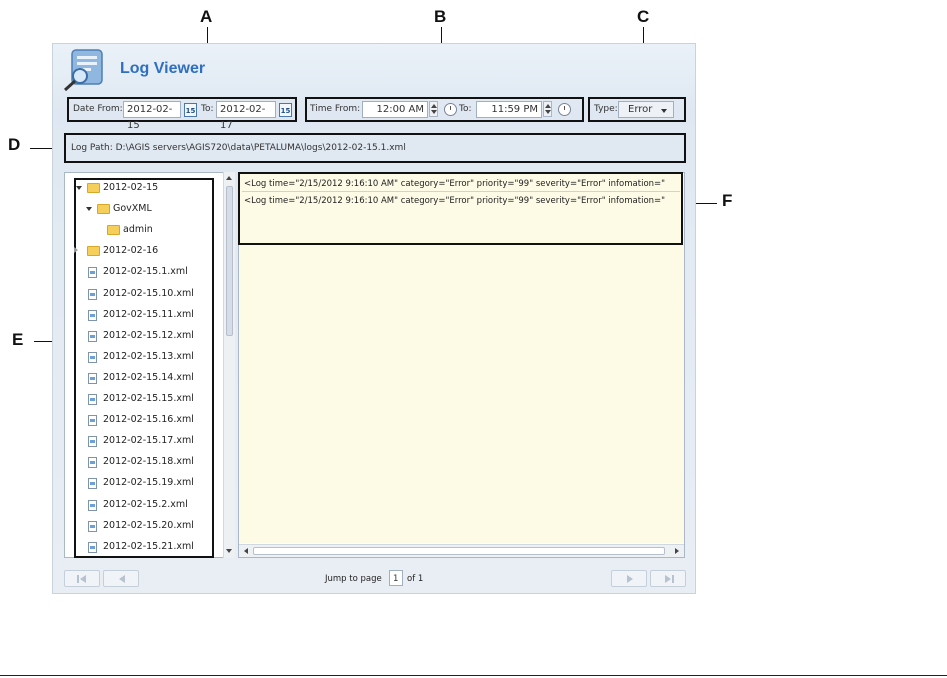 The height and width of the screenshot is (678, 947). I want to click on collapse-arrow-icon, so click(76, 250).